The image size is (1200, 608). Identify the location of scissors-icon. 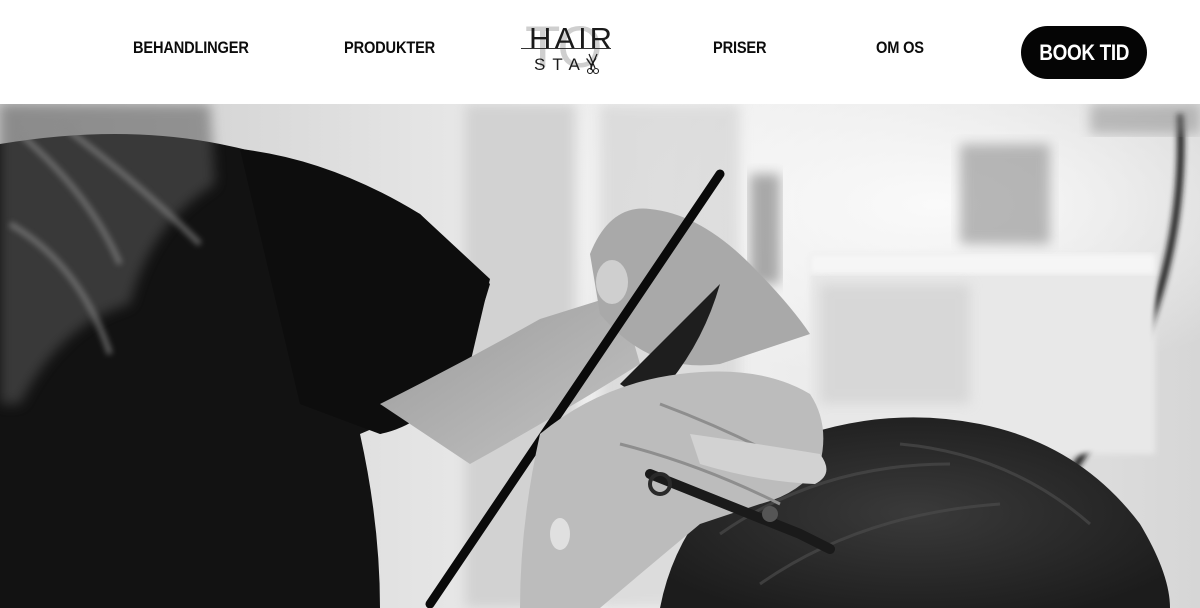
(593, 64).